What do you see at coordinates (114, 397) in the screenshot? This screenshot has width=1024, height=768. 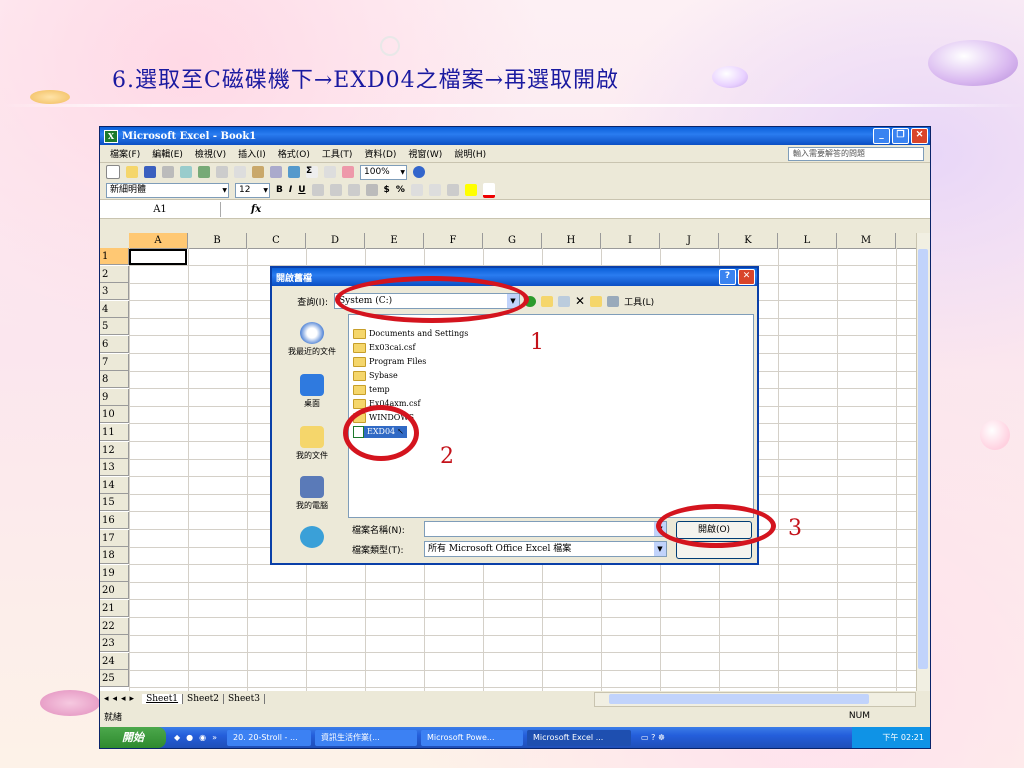 I see `row-header: 9` at bounding box center [114, 397].